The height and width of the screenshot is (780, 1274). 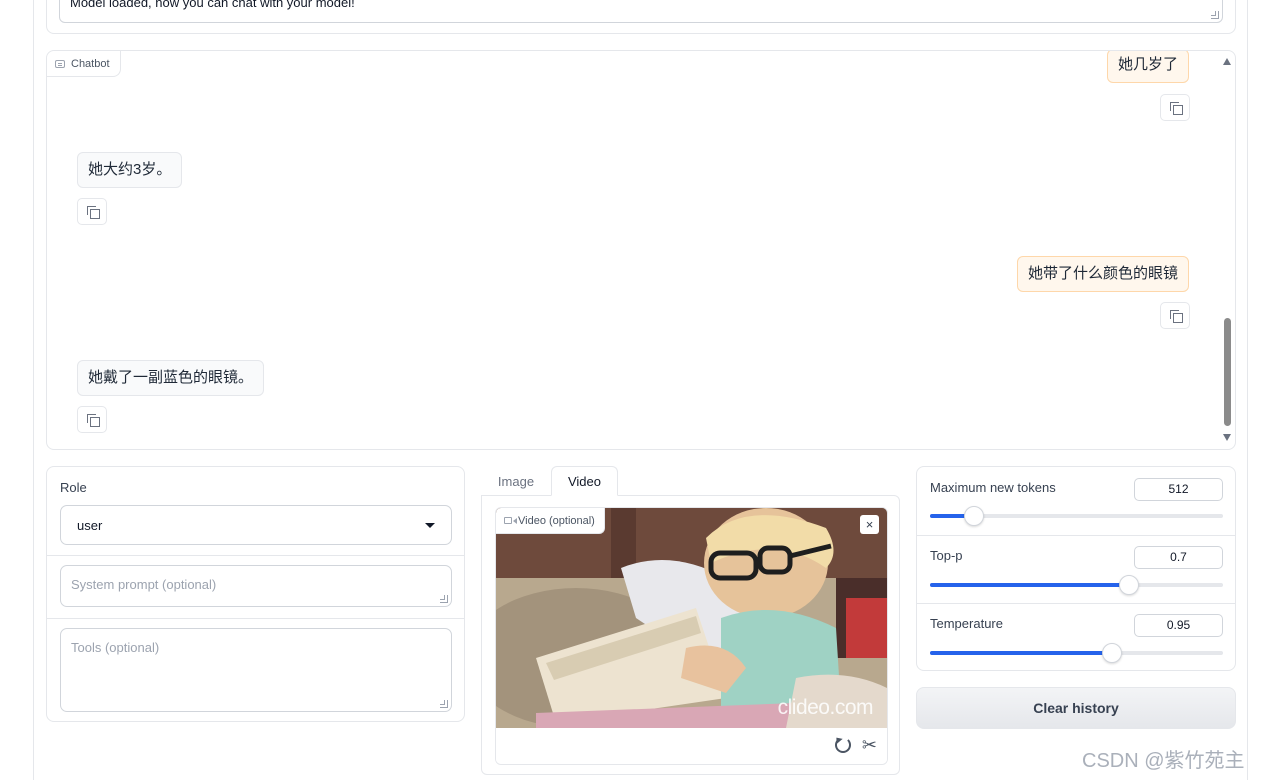 I want to click on top-p-slider, so click(x=1076, y=585).